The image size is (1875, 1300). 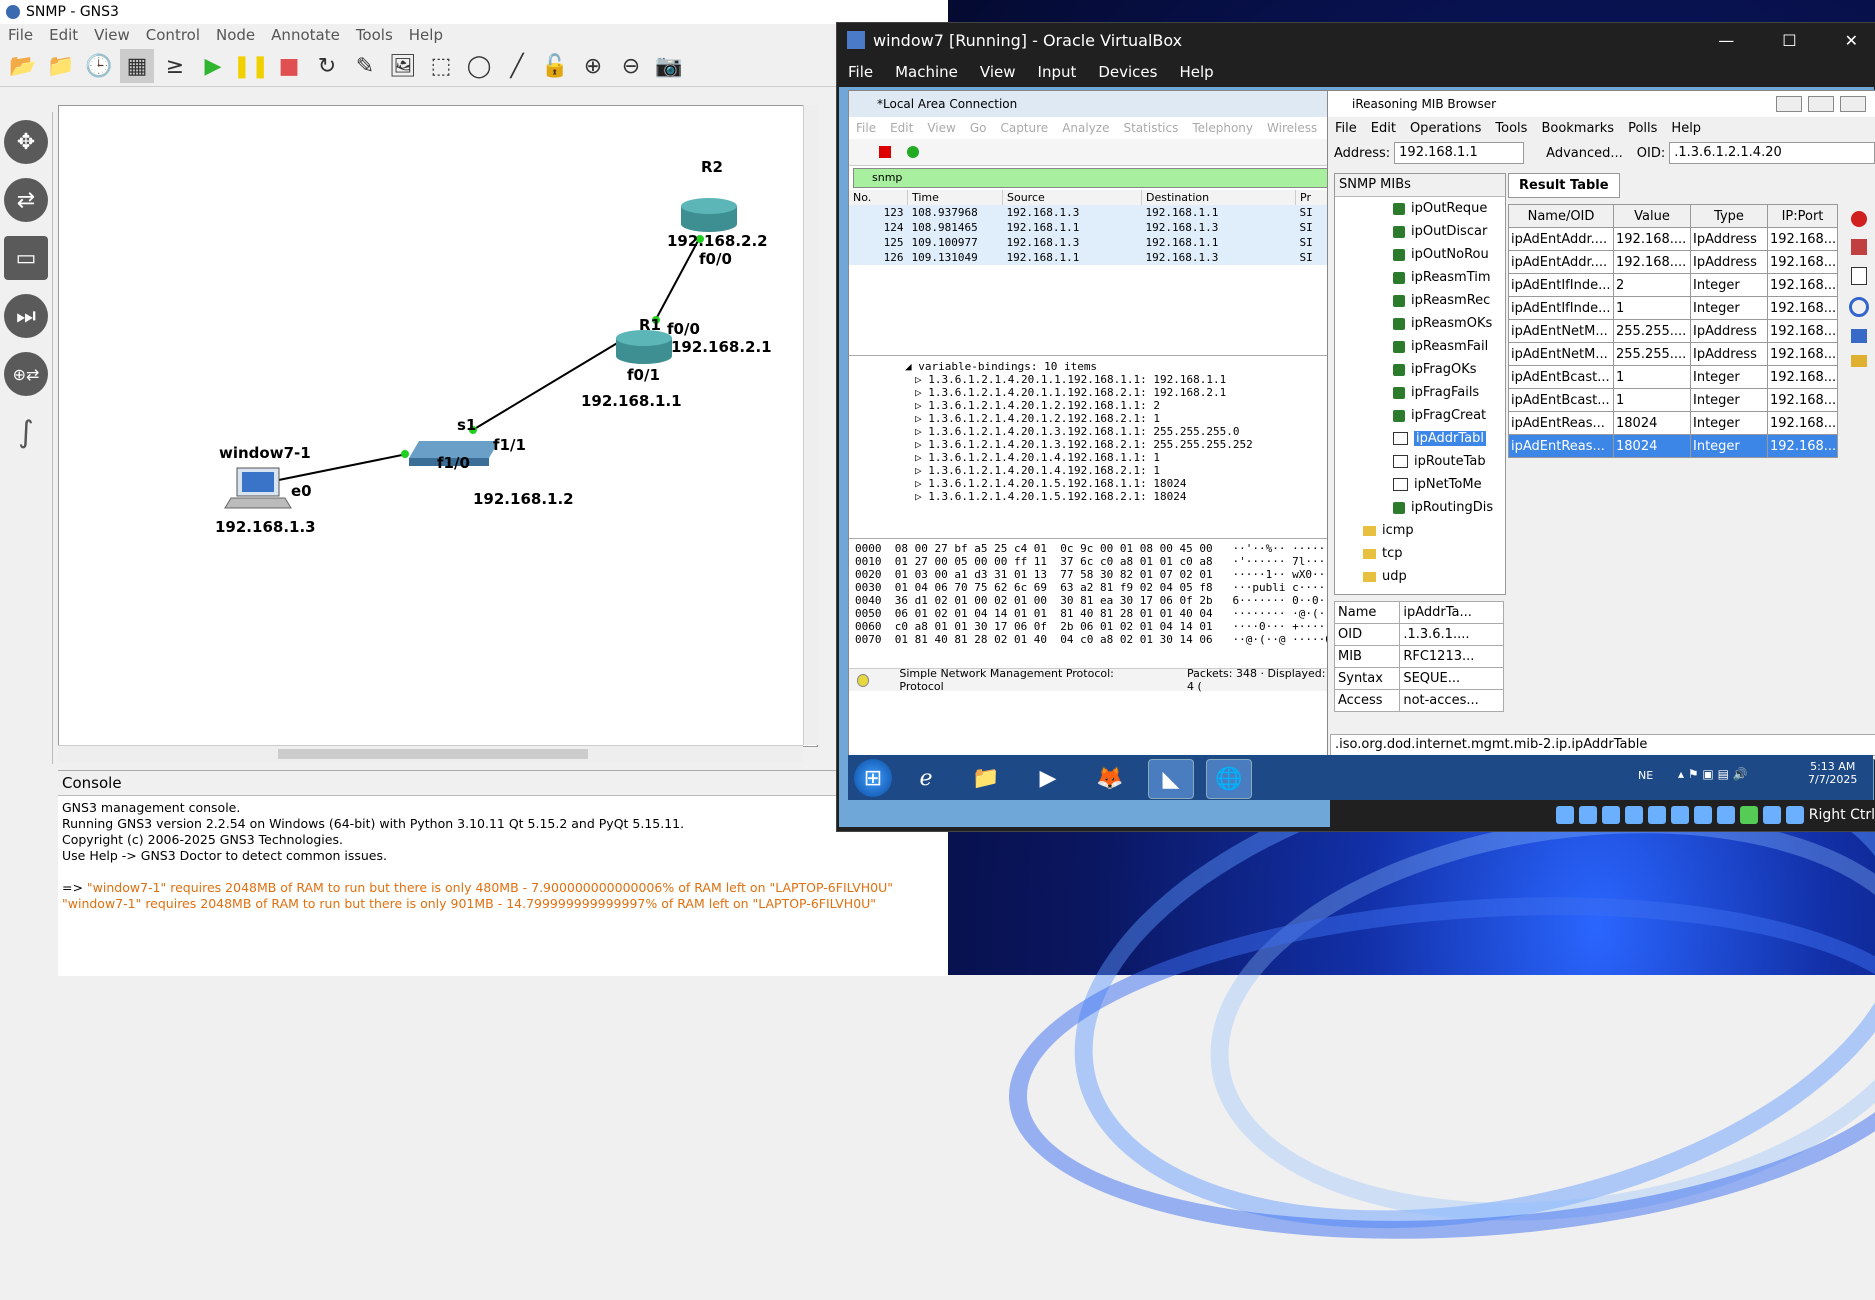 I want to click on column-header: No., so click(x=878, y=197).